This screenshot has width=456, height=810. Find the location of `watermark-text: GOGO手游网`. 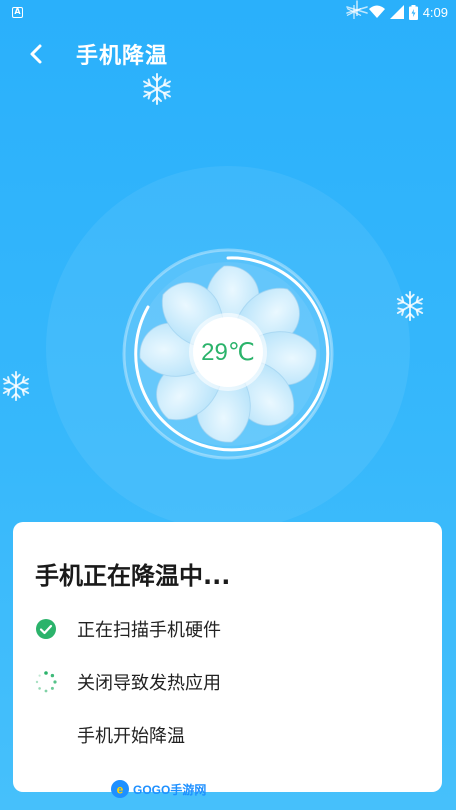

watermark-text: GOGO手游网 is located at coordinates (170, 789).